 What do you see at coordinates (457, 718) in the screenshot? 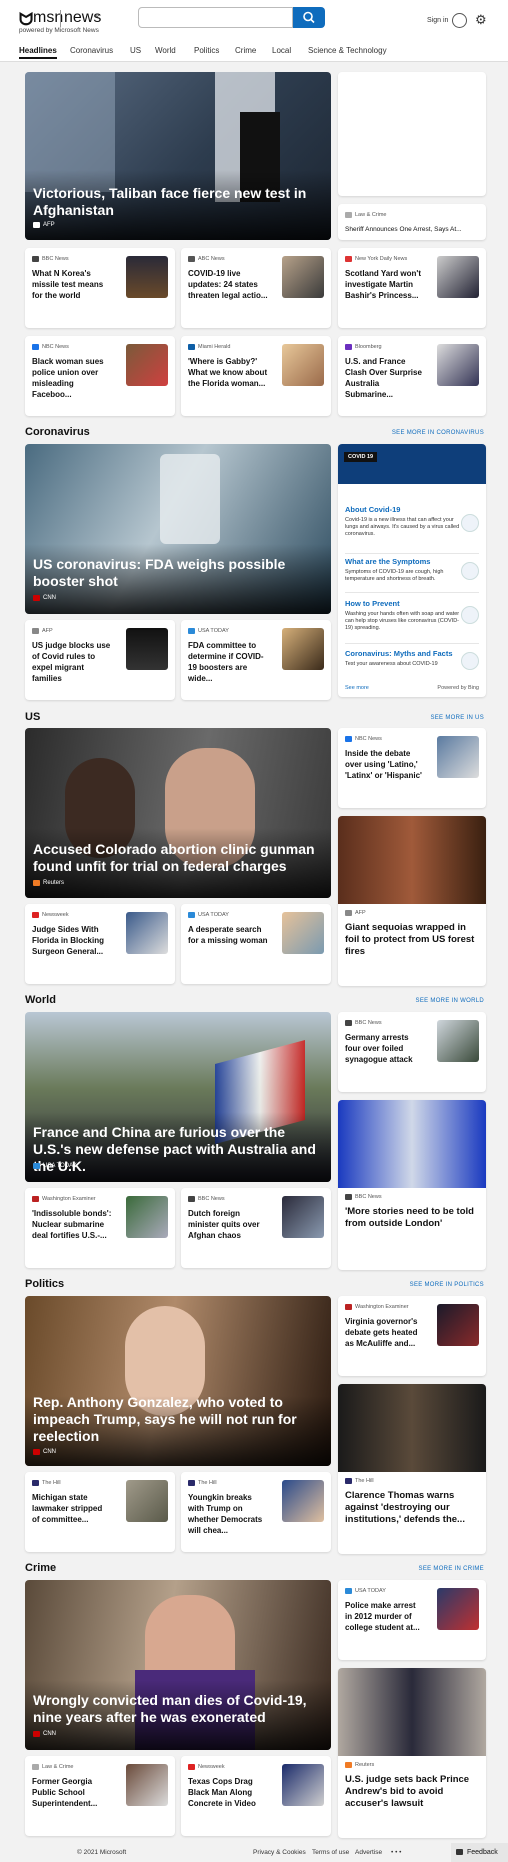
I see `see-more-us: SEE MORE IN US` at bounding box center [457, 718].